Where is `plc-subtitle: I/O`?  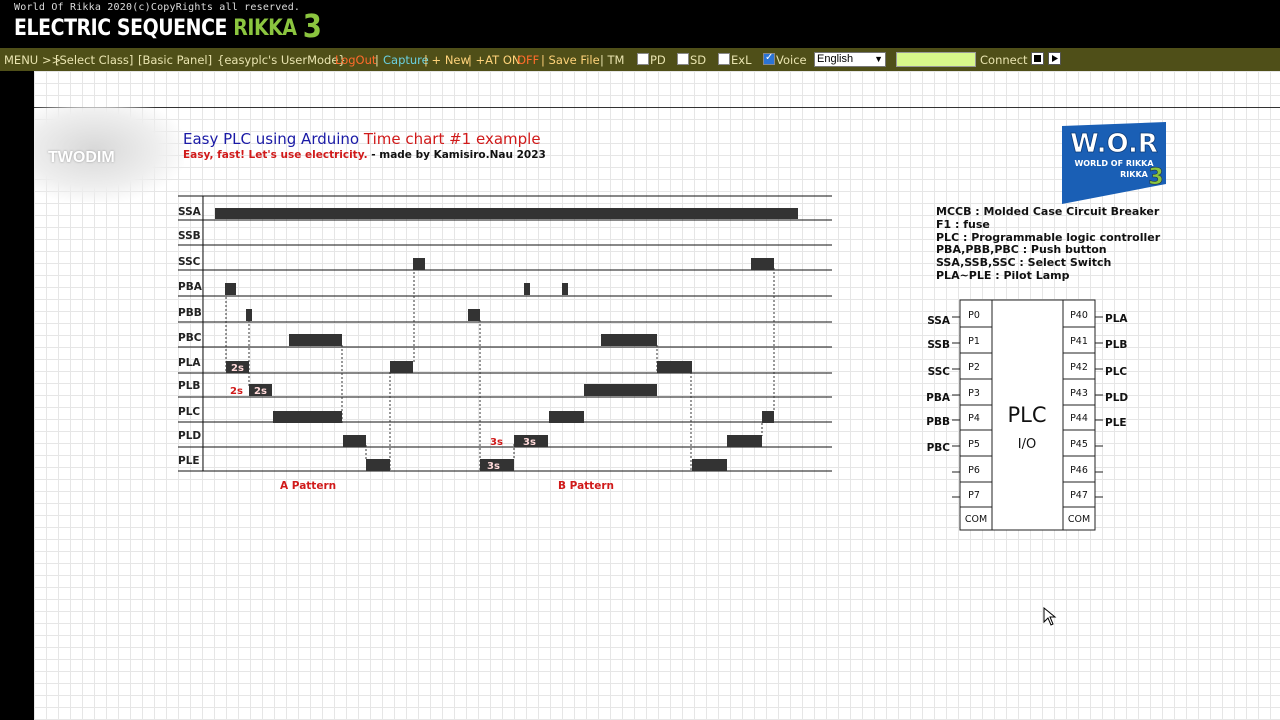
plc-subtitle: I/O is located at coordinates (1027, 444).